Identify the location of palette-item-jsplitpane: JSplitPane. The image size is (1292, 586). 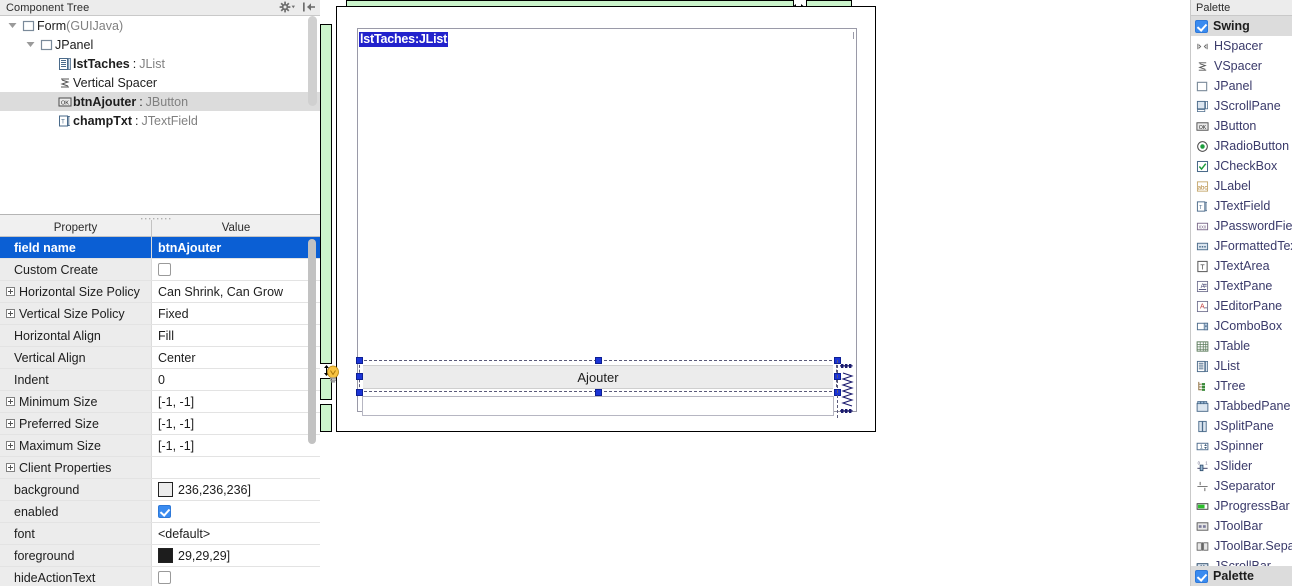
(1241, 426).